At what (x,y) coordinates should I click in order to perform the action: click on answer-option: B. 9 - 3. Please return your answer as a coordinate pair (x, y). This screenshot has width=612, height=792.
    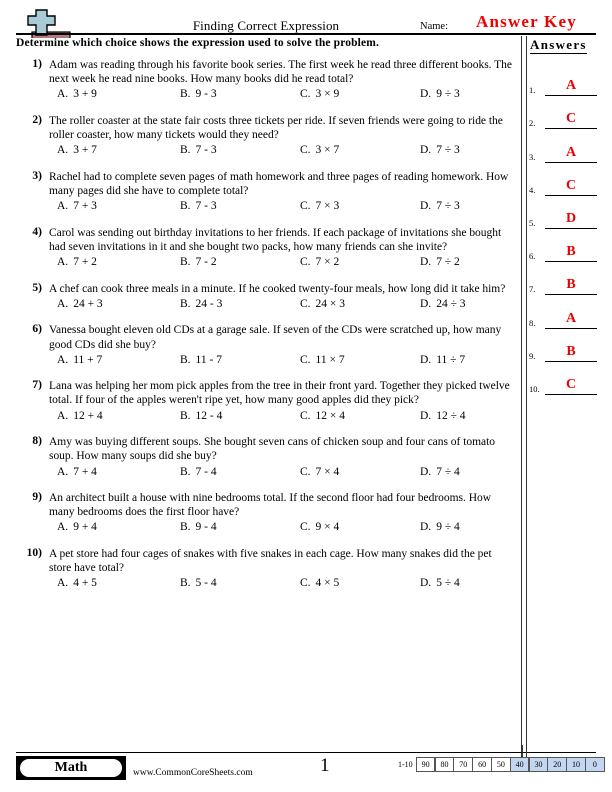
    Looking at the image, I should click on (198, 94).